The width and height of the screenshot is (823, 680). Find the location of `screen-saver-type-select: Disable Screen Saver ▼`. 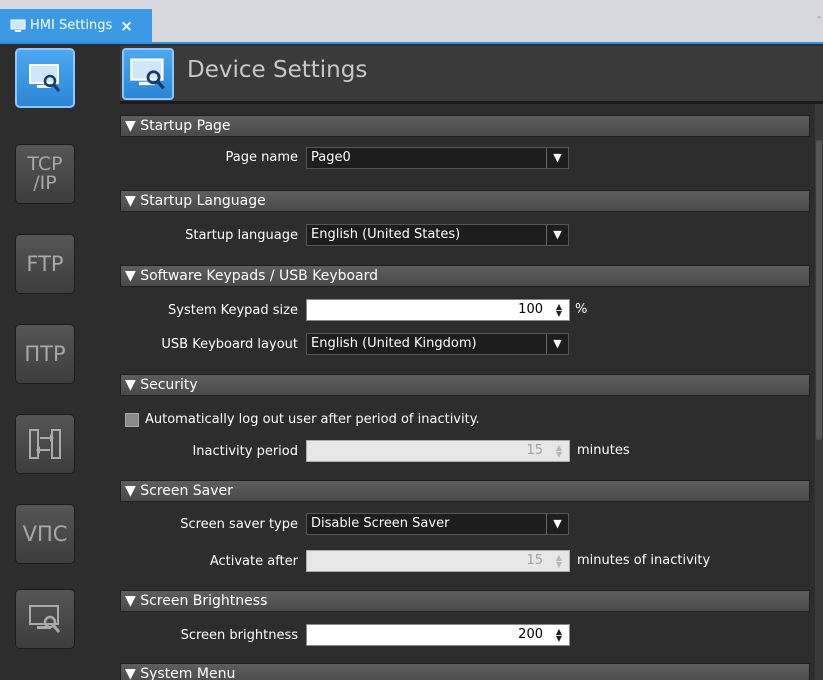

screen-saver-type-select: Disable Screen Saver ▼ is located at coordinates (437, 524).